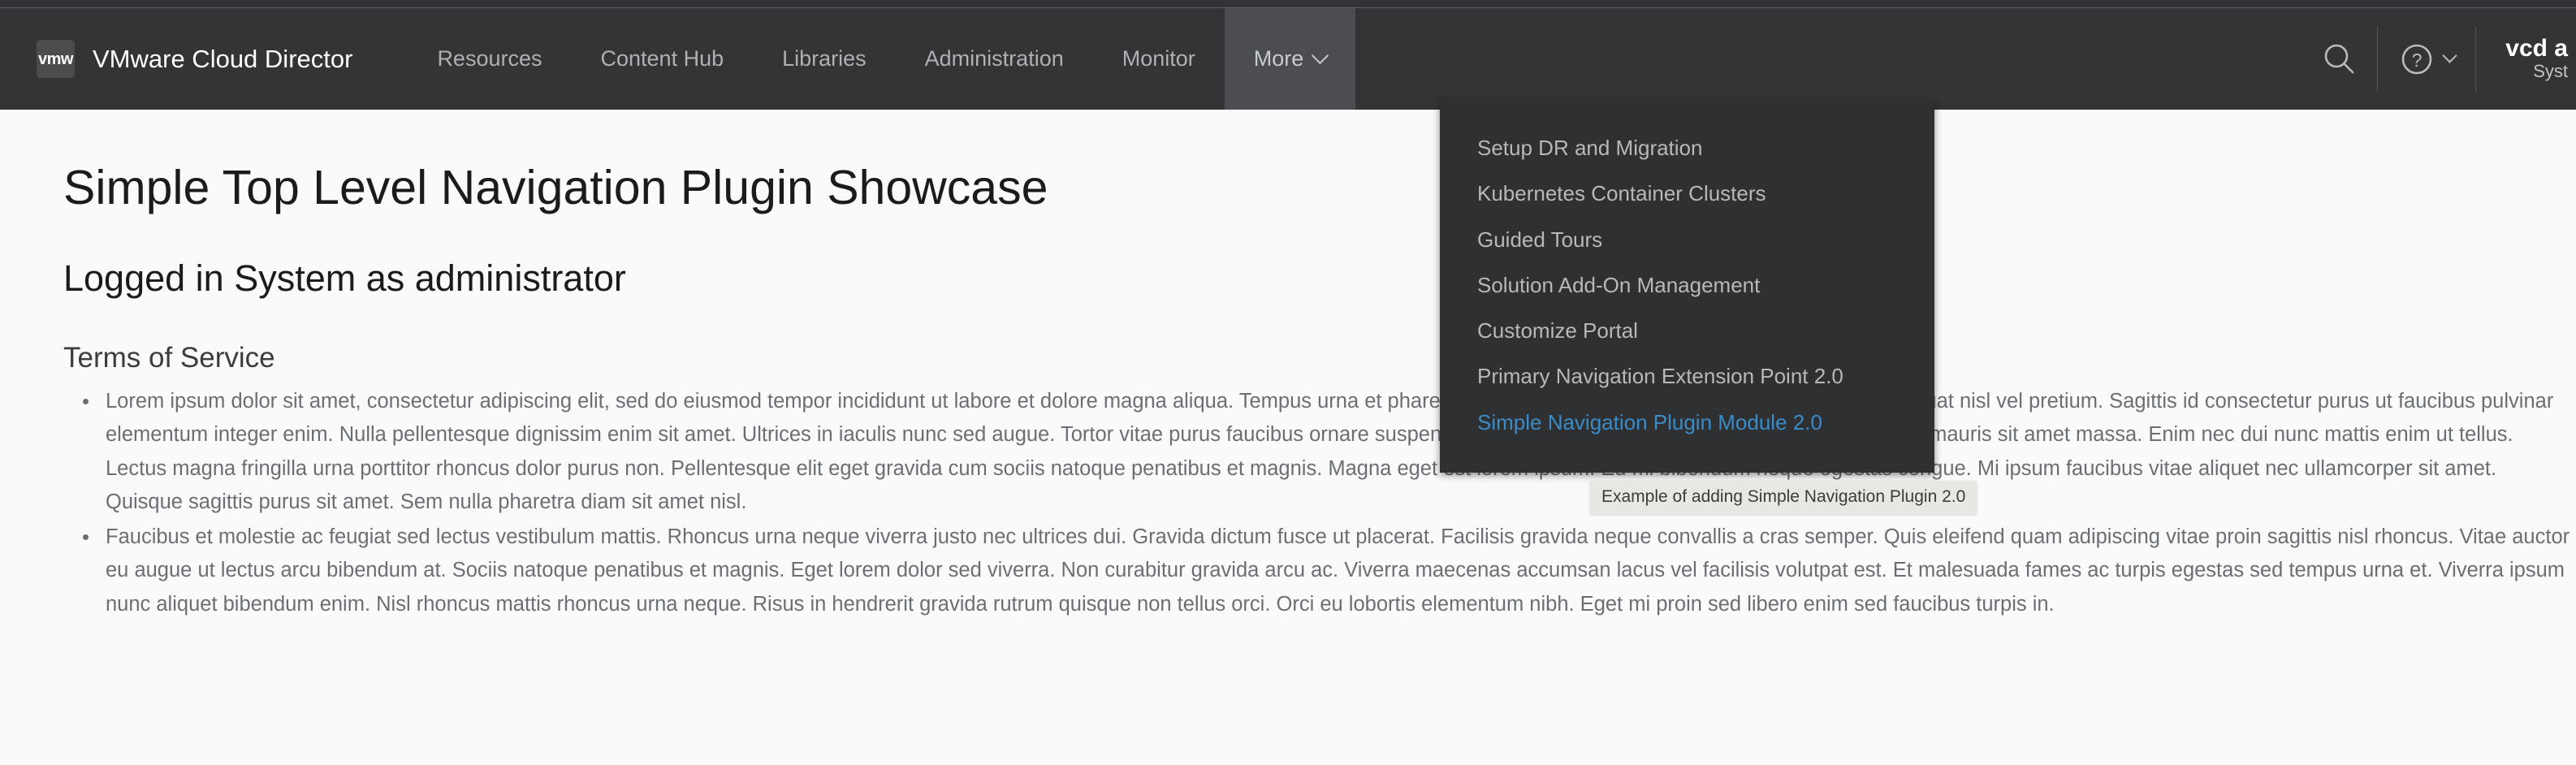  What do you see at coordinates (1687, 331) in the screenshot?
I see `menu-item-customize-portal: Customize Portal` at bounding box center [1687, 331].